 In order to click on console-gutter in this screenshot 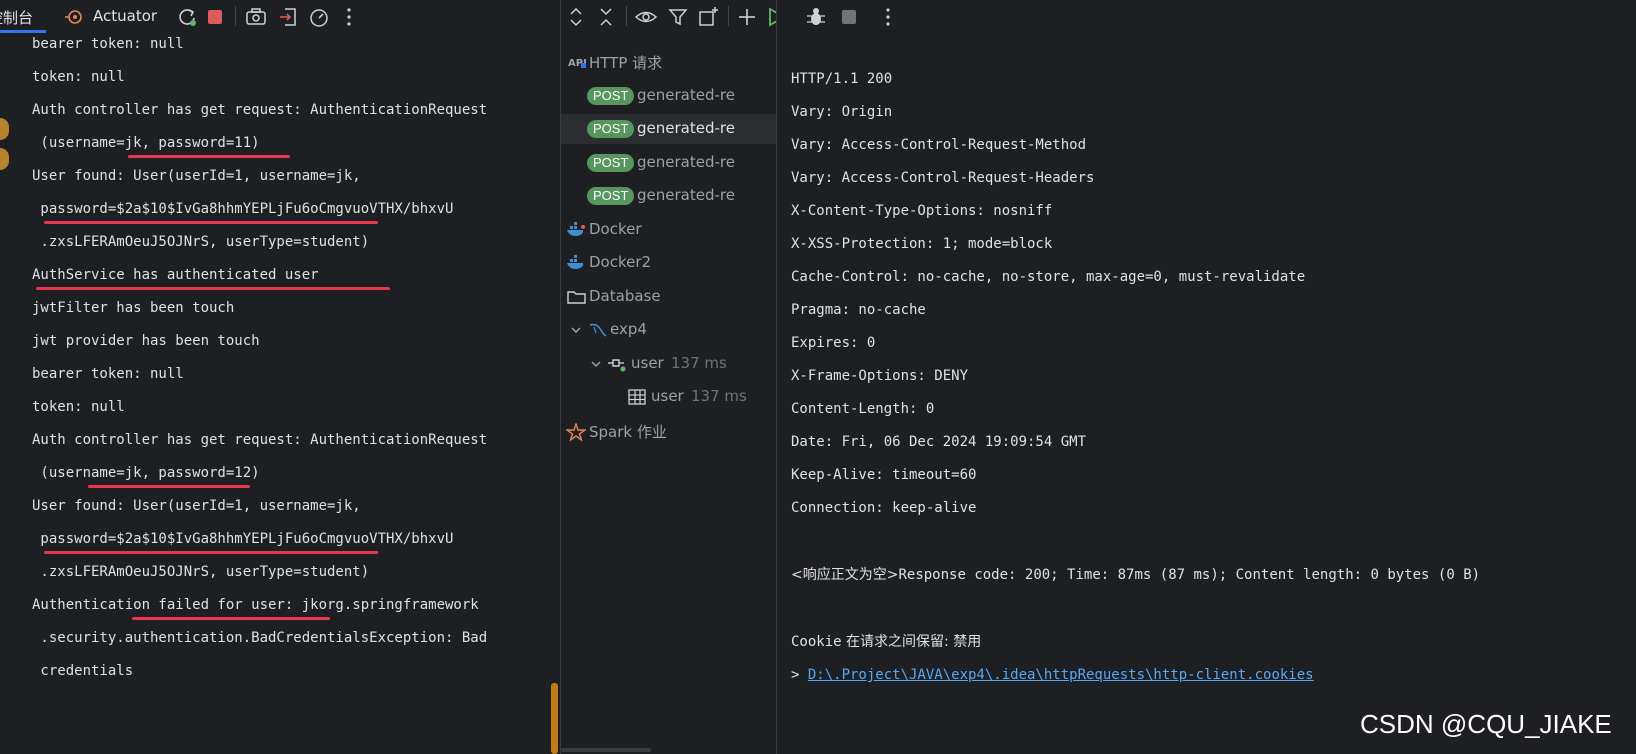, I will do `click(7, 393)`.